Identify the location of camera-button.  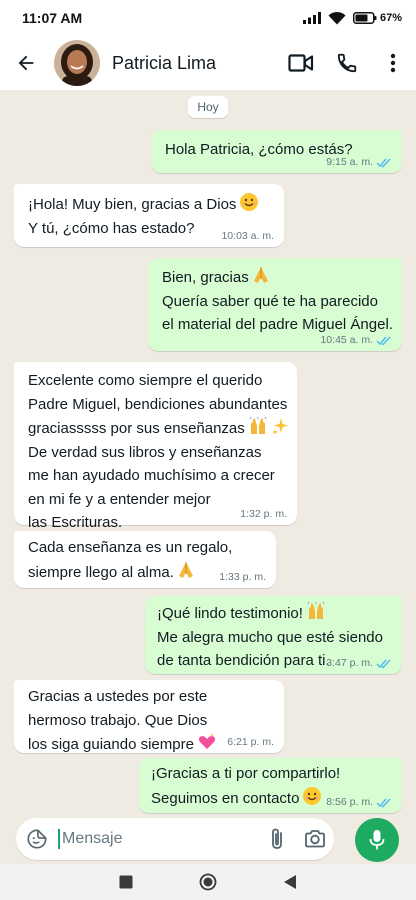
(315, 839).